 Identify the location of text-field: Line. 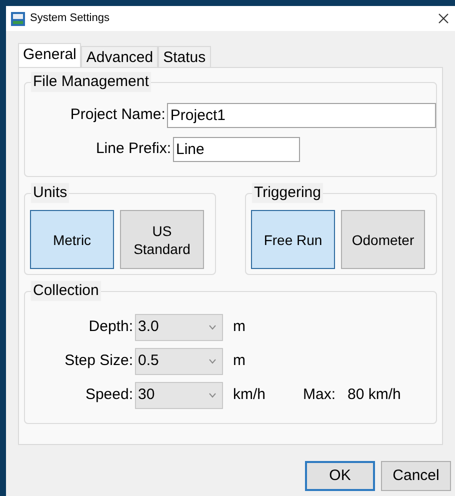
(236, 149).